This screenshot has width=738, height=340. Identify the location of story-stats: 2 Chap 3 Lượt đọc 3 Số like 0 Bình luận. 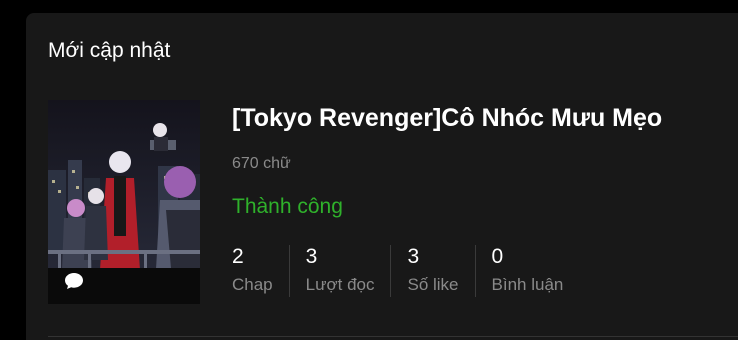
(405, 271).